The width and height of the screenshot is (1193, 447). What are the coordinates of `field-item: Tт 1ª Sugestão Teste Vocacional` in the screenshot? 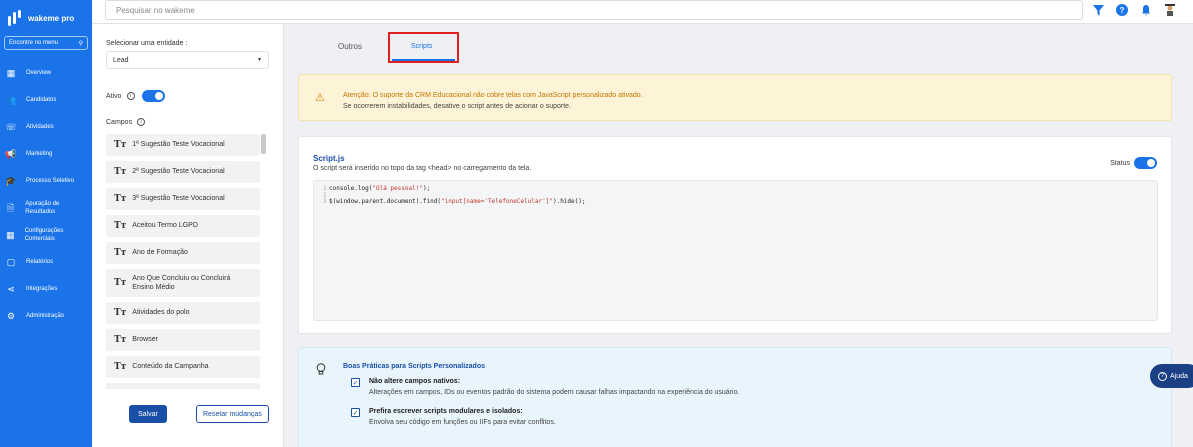 It's located at (183, 145).